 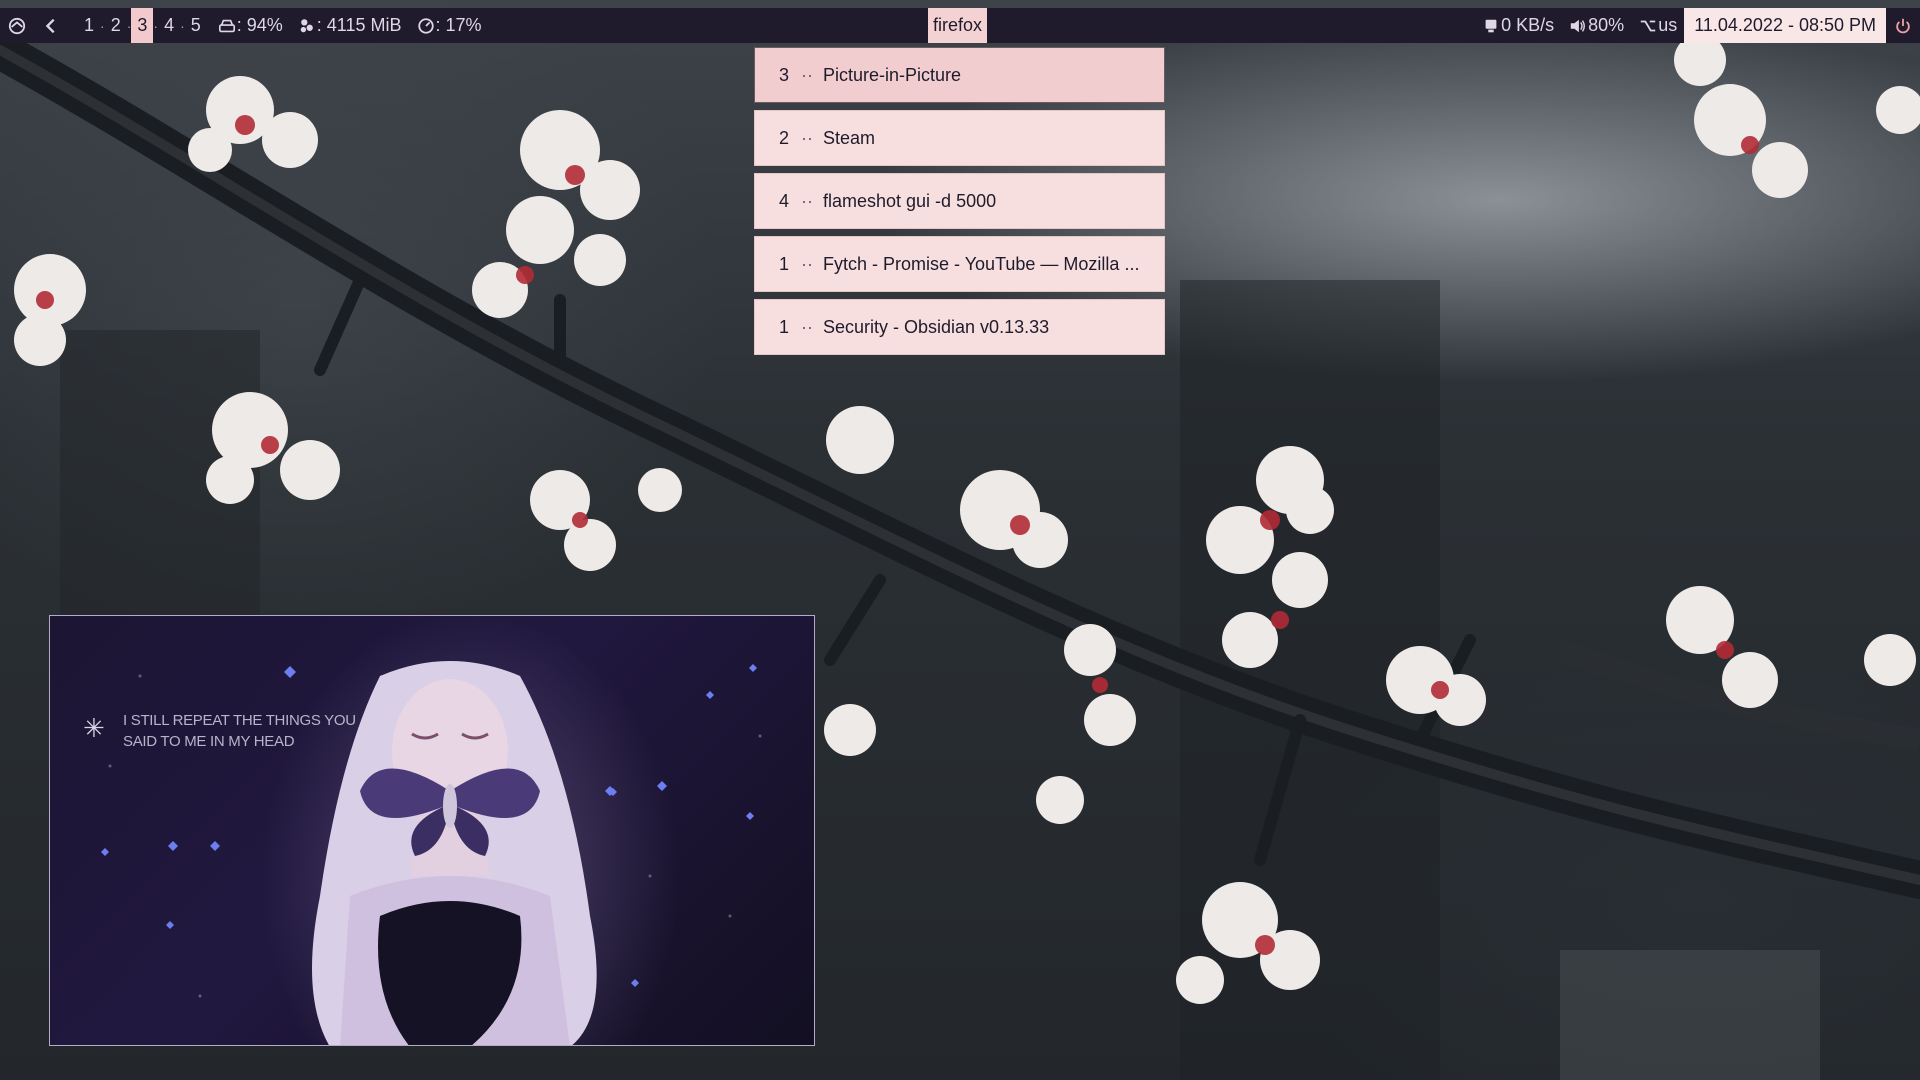 I want to click on volume-value: 80%, so click(x=1606, y=25).